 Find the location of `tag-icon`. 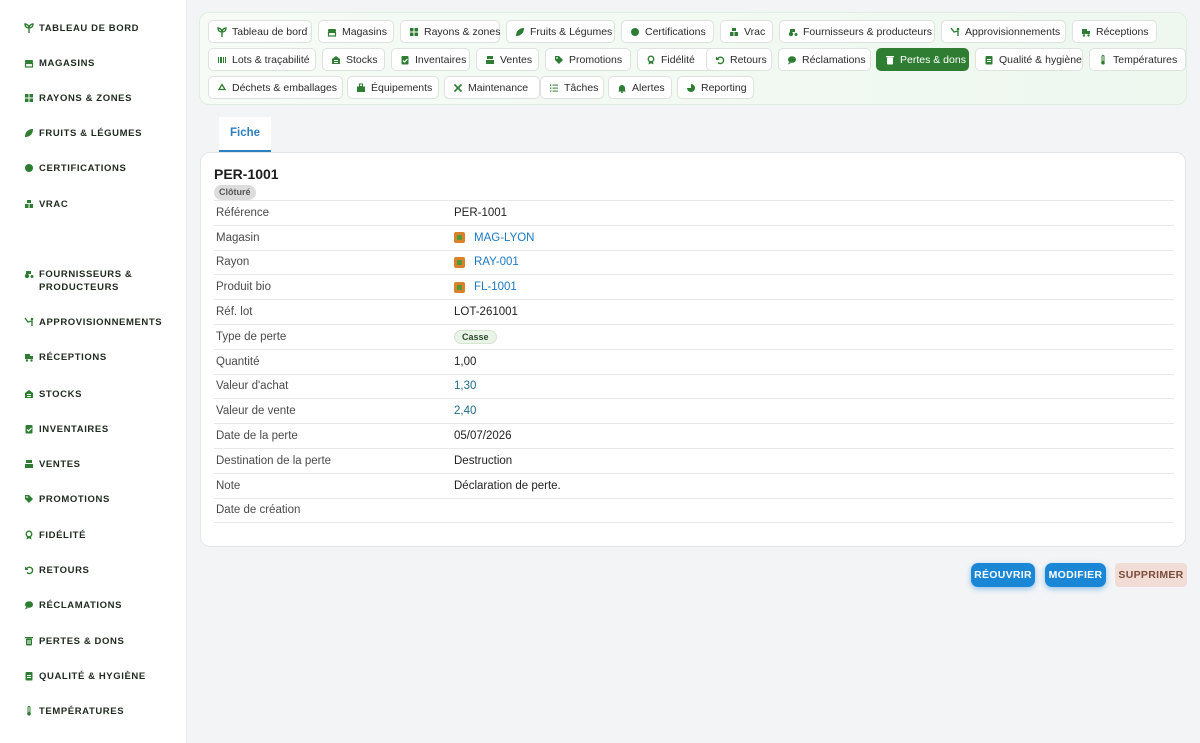

tag-icon is located at coordinates (29, 499).